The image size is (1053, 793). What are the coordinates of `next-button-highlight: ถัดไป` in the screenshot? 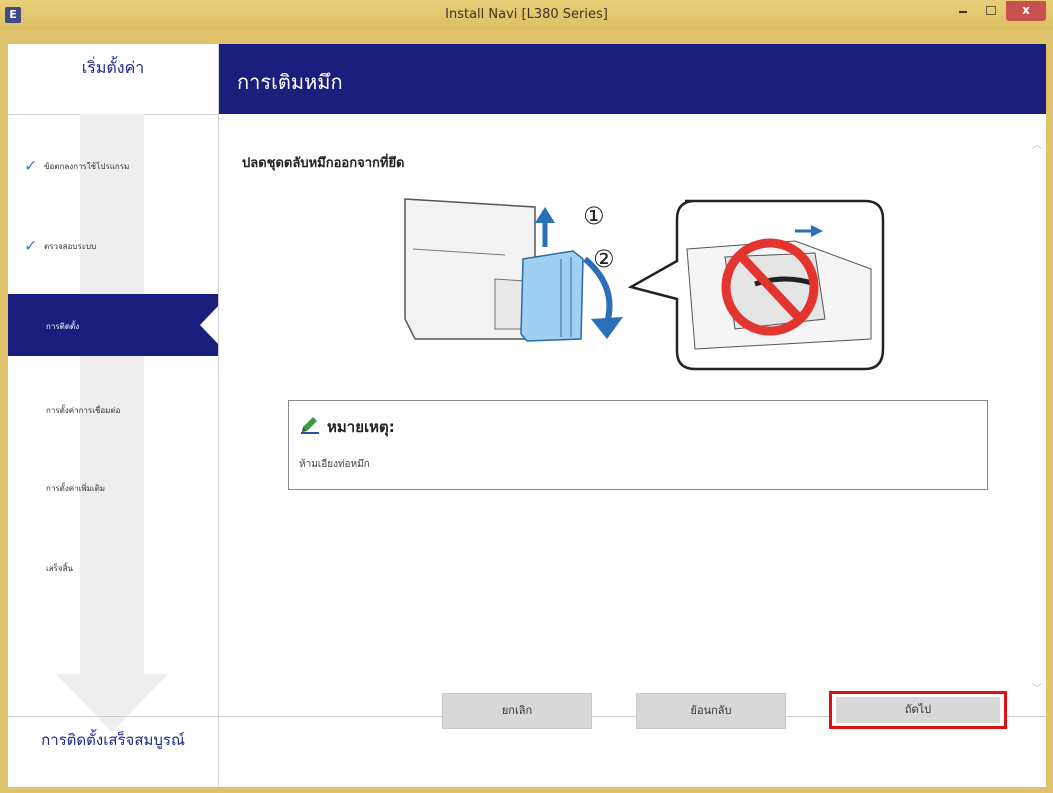 It's located at (918, 710).